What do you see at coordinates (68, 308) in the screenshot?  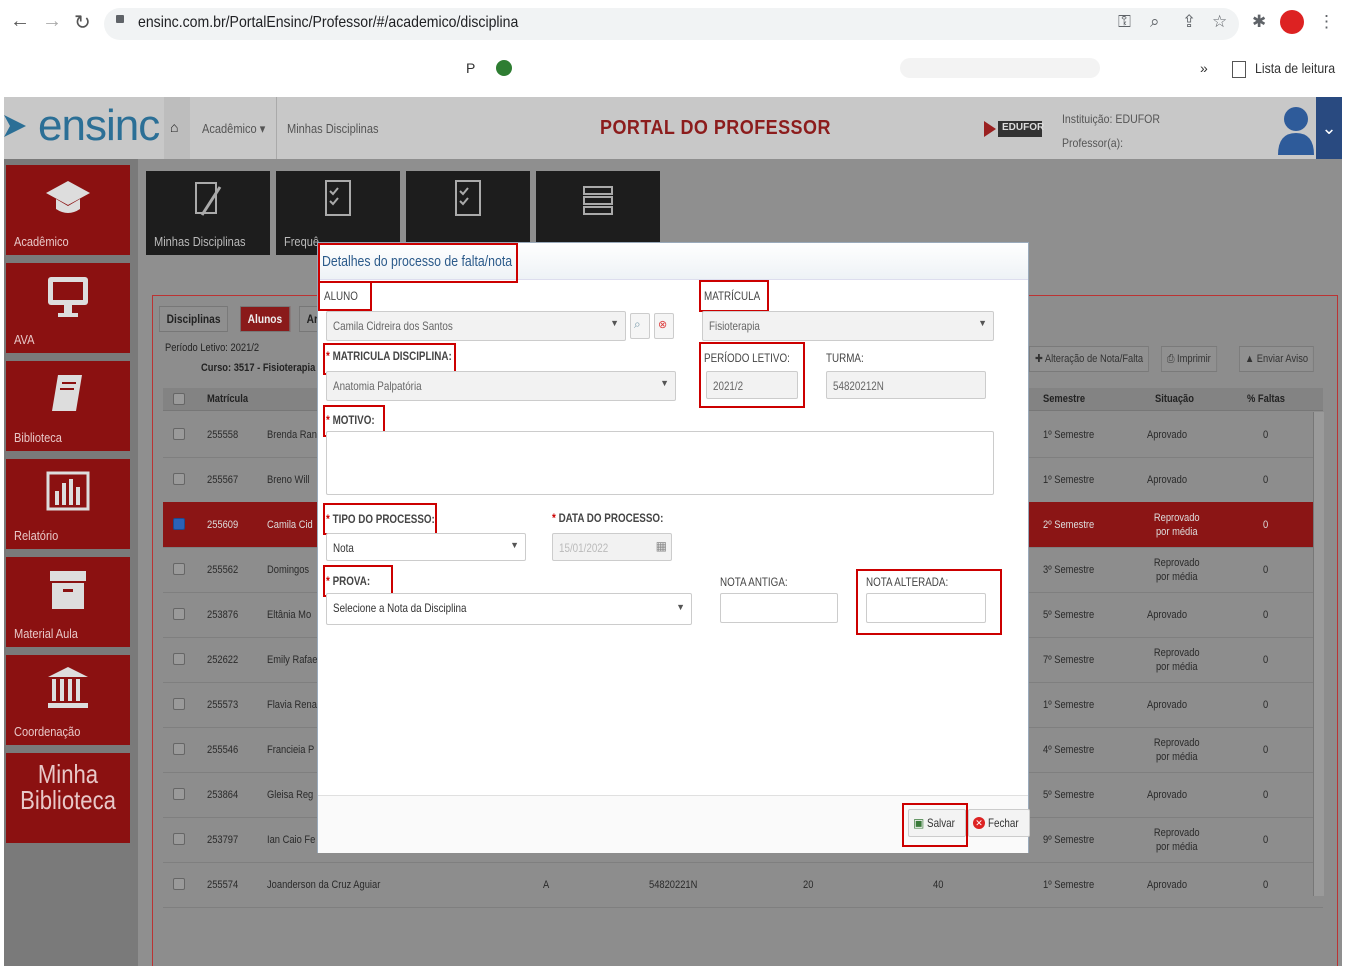 I see `sidebar-item-ava: AVA` at bounding box center [68, 308].